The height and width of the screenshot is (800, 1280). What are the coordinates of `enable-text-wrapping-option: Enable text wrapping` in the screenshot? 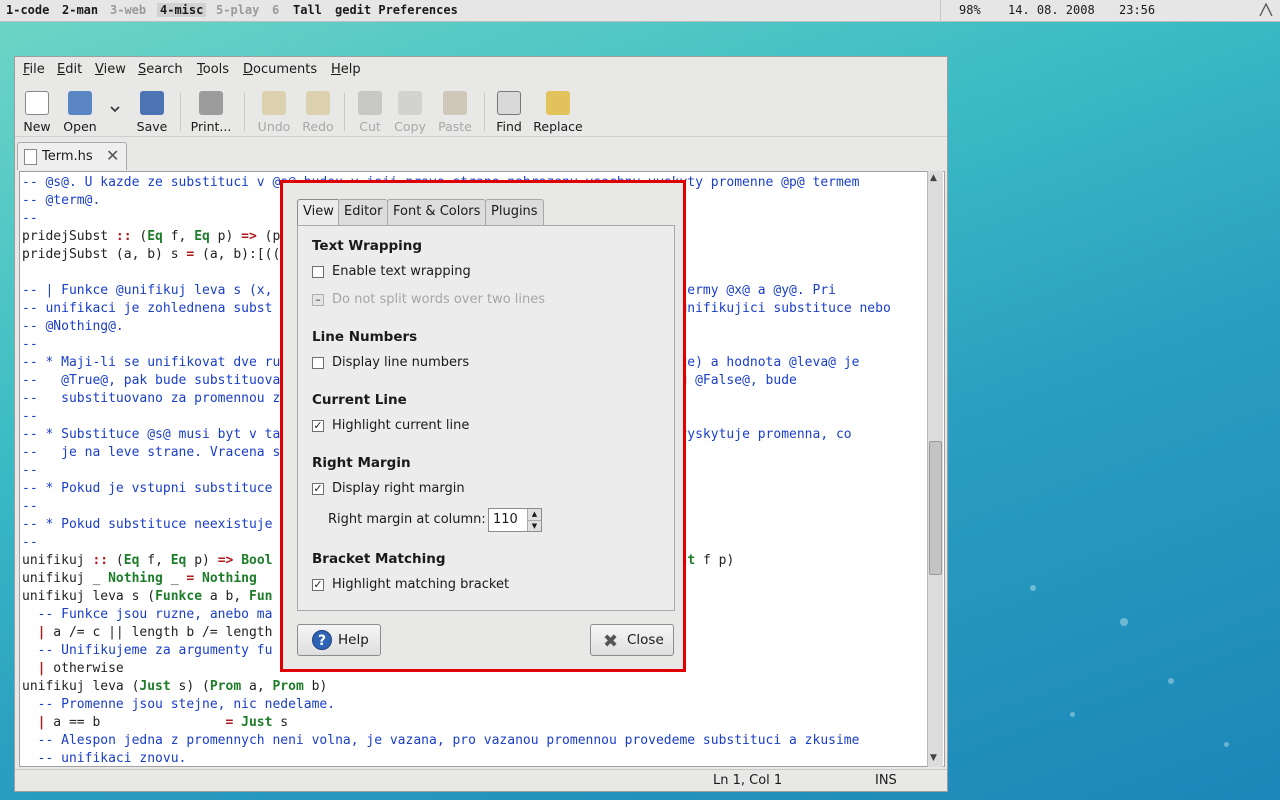 It's located at (391, 271).